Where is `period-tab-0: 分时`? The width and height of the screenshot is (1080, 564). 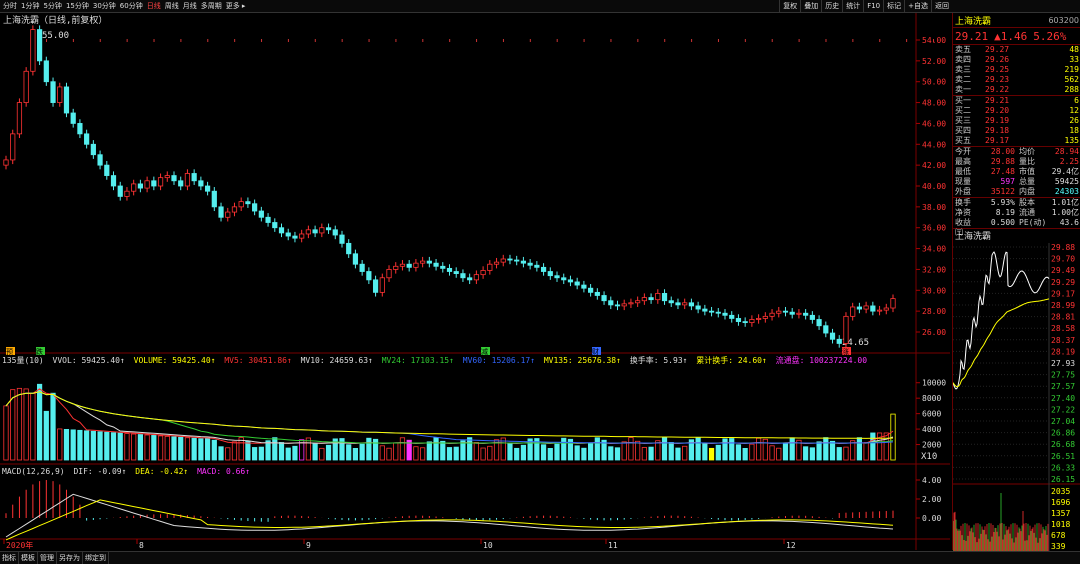
period-tab-0: 分时 is located at coordinates (10, 6).